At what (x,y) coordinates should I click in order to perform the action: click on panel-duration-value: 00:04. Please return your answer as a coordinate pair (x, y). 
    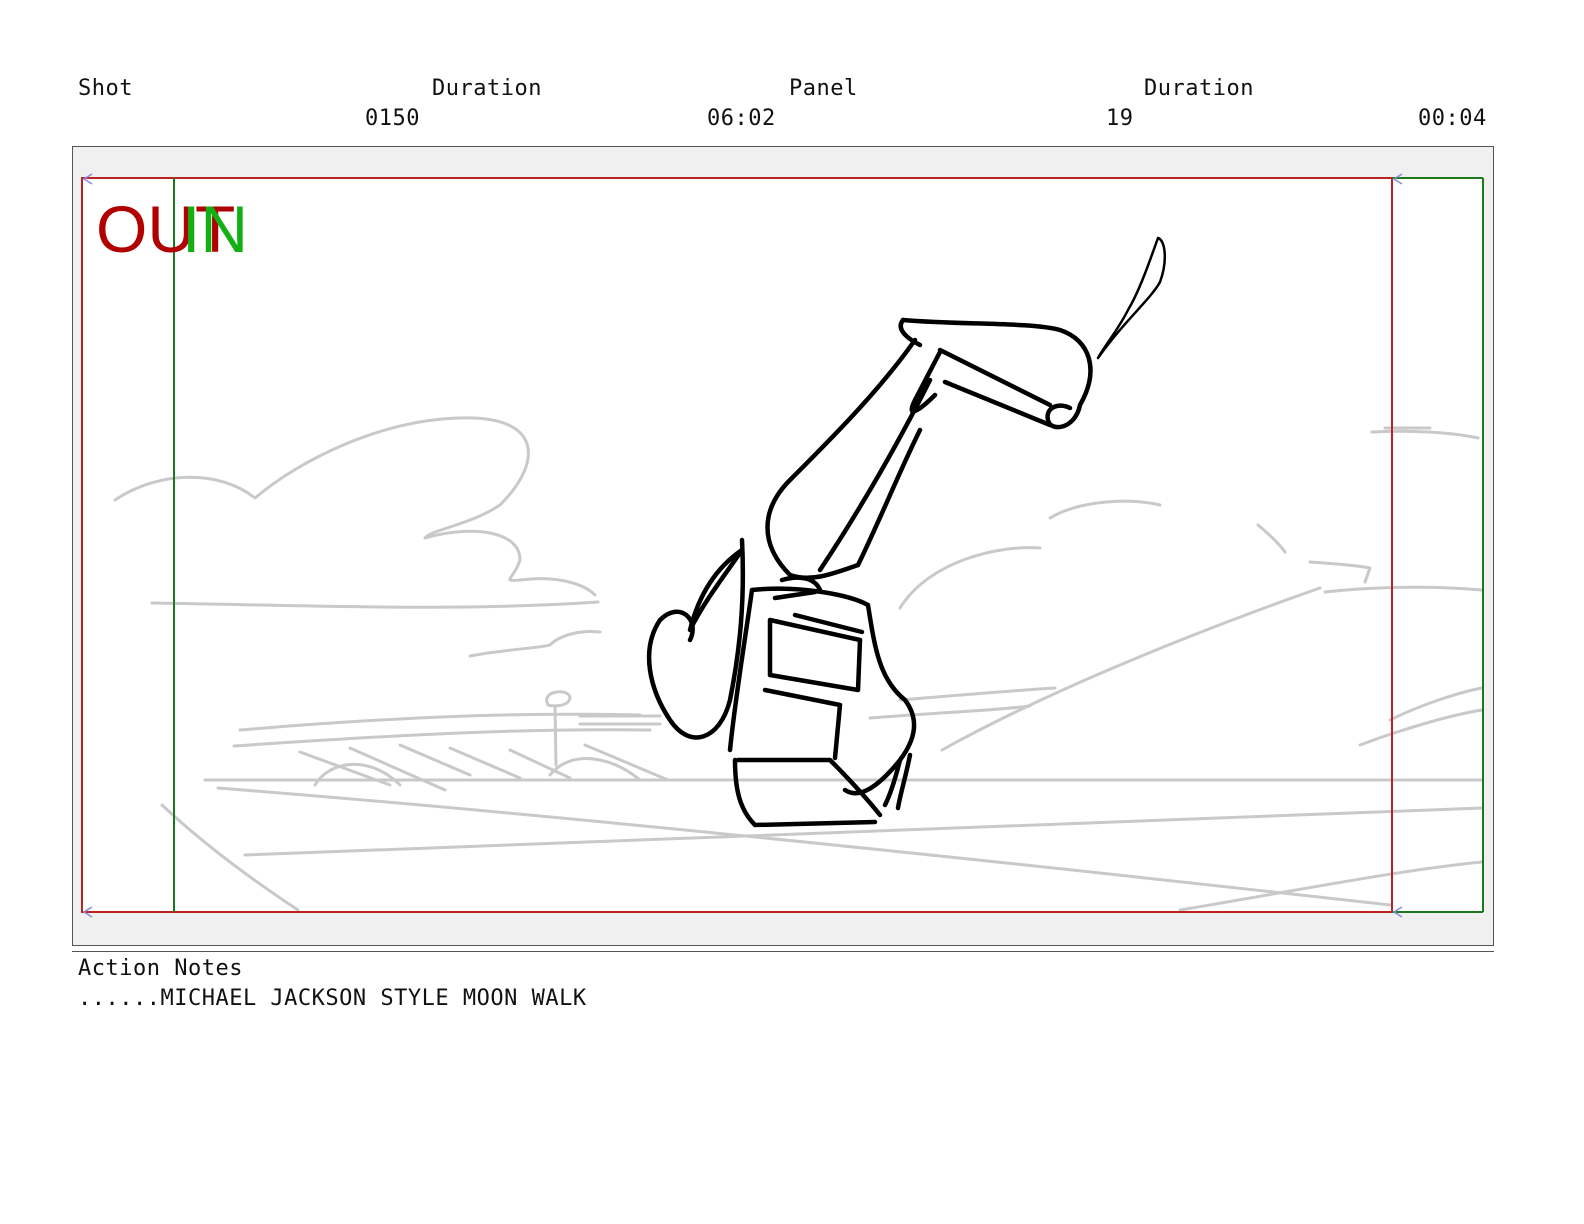
    Looking at the image, I should click on (1452, 118).